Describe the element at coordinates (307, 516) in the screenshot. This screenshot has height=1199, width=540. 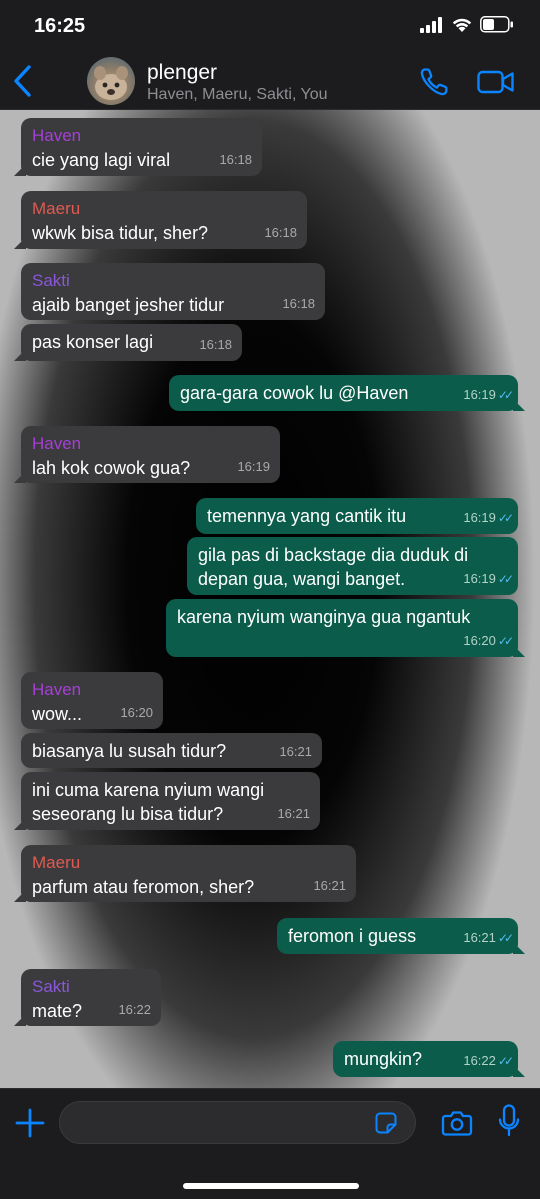
I see `message-text: temennya yang cantik itu` at that location.